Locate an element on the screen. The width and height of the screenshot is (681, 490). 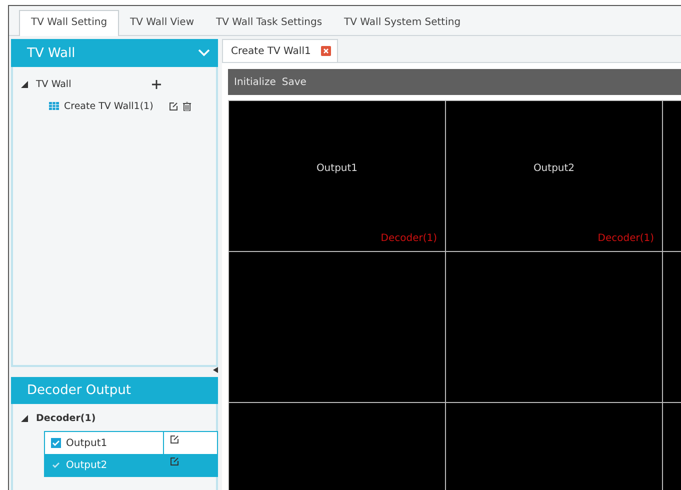
add-icon is located at coordinates (156, 84).